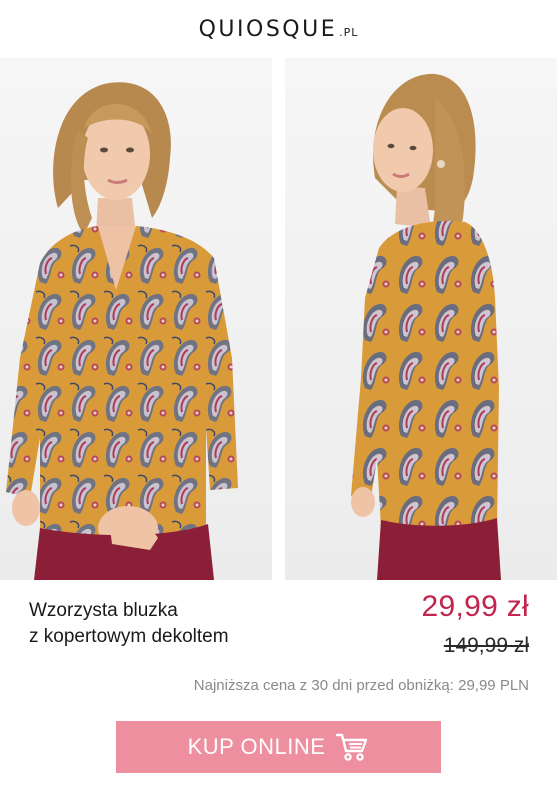 The width and height of the screenshot is (557, 800). What do you see at coordinates (475, 606) in the screenshot?
I see `price-current: 29,99 zł` at bounding box center [475, 606].